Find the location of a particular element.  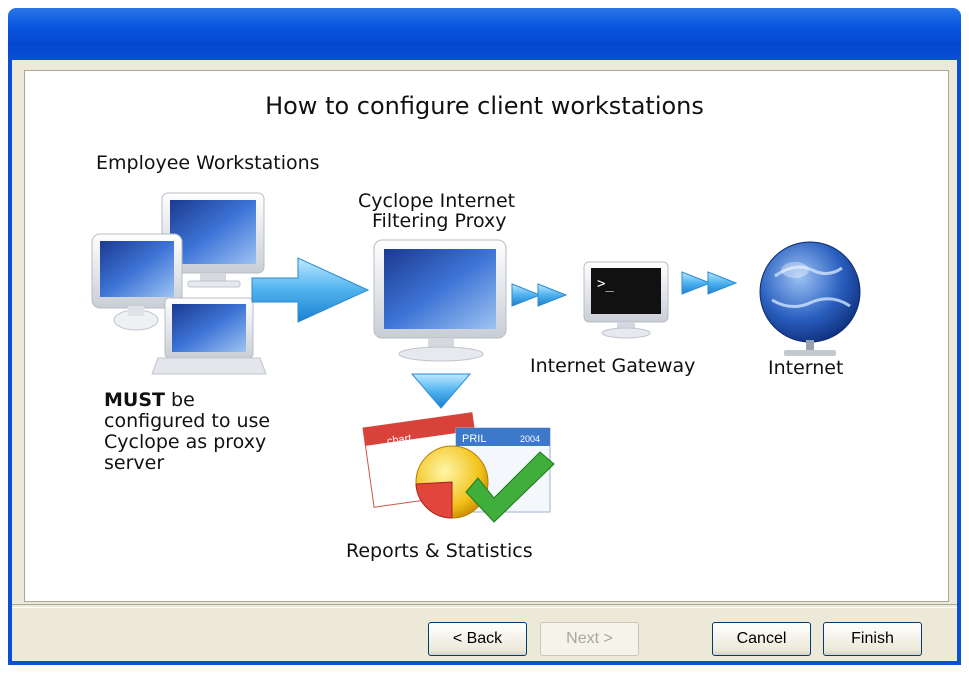

gateway-terminal-icon: >_ is located at coordinates (626, 300).